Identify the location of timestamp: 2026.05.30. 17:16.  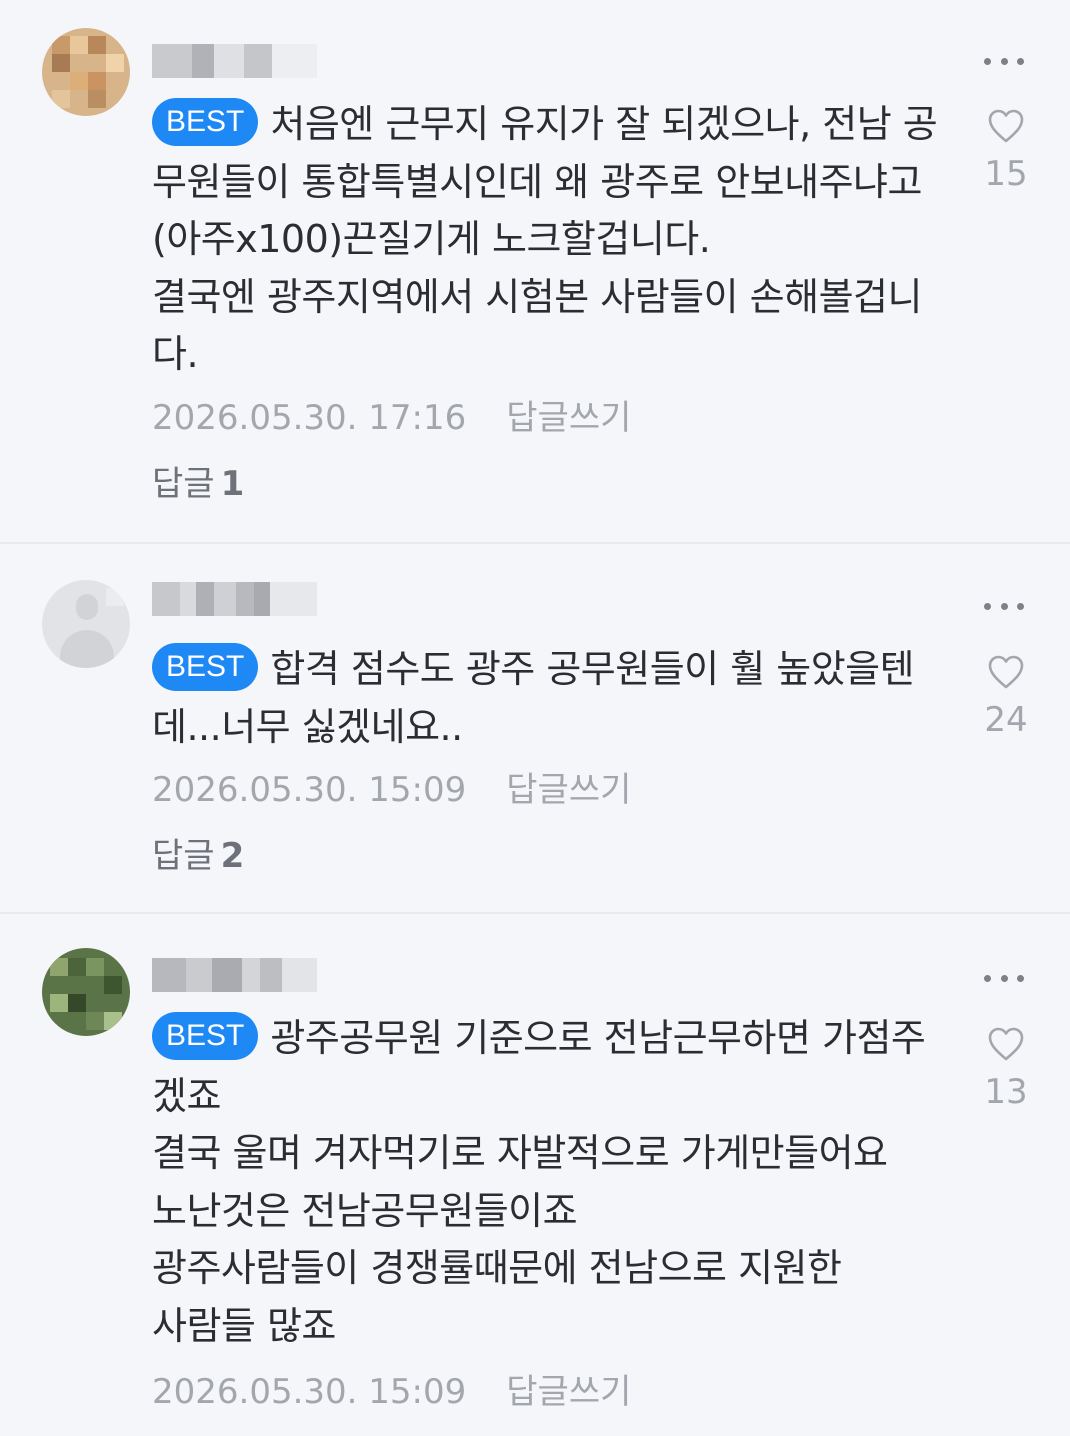
(309, 418).